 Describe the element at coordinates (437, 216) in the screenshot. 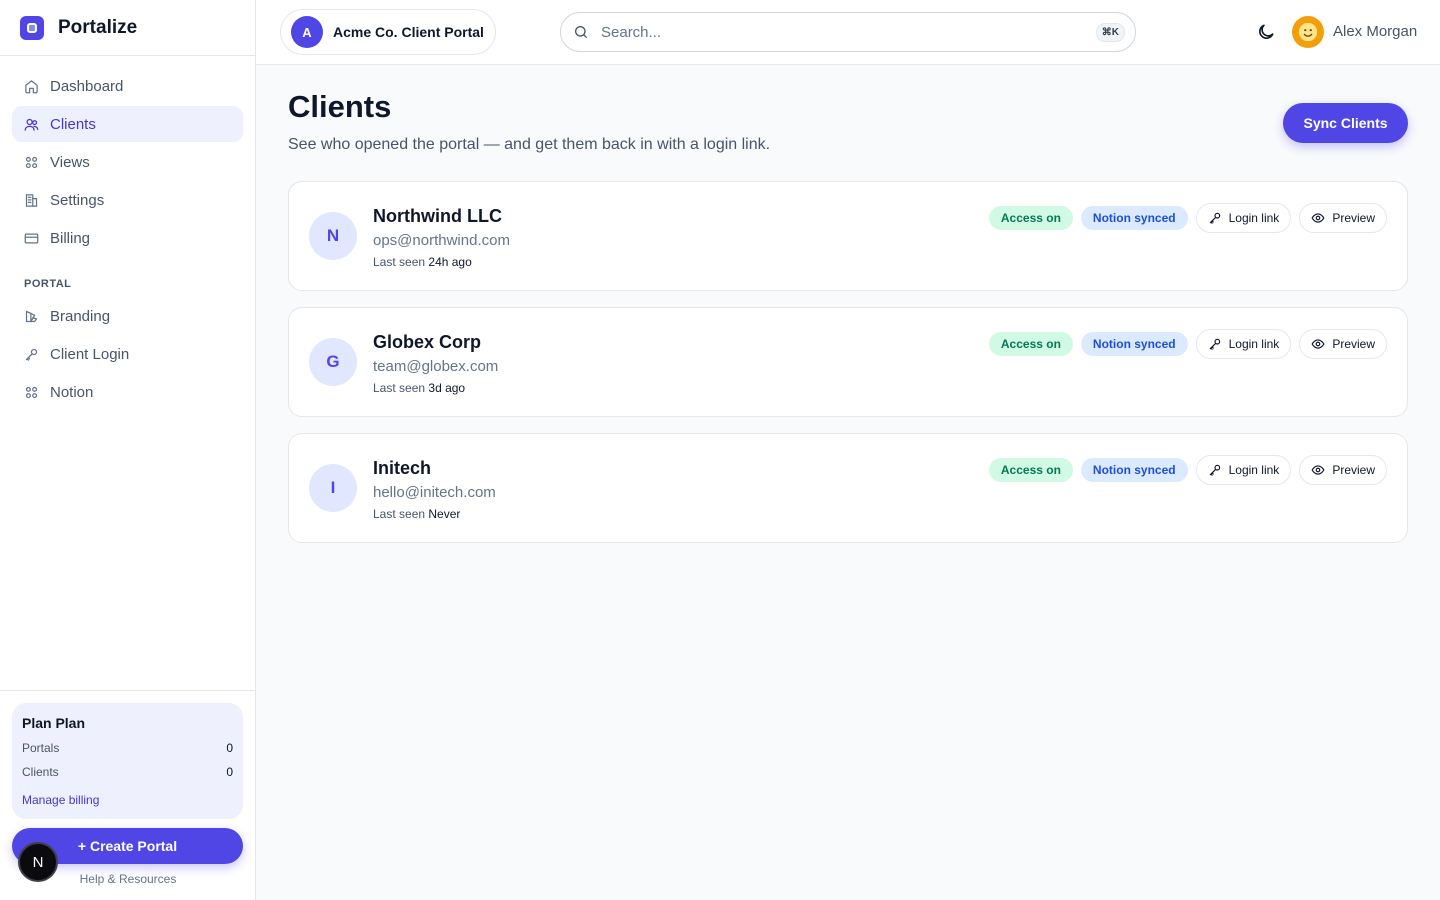

I see `client-name: Northwind LLC` at that location.